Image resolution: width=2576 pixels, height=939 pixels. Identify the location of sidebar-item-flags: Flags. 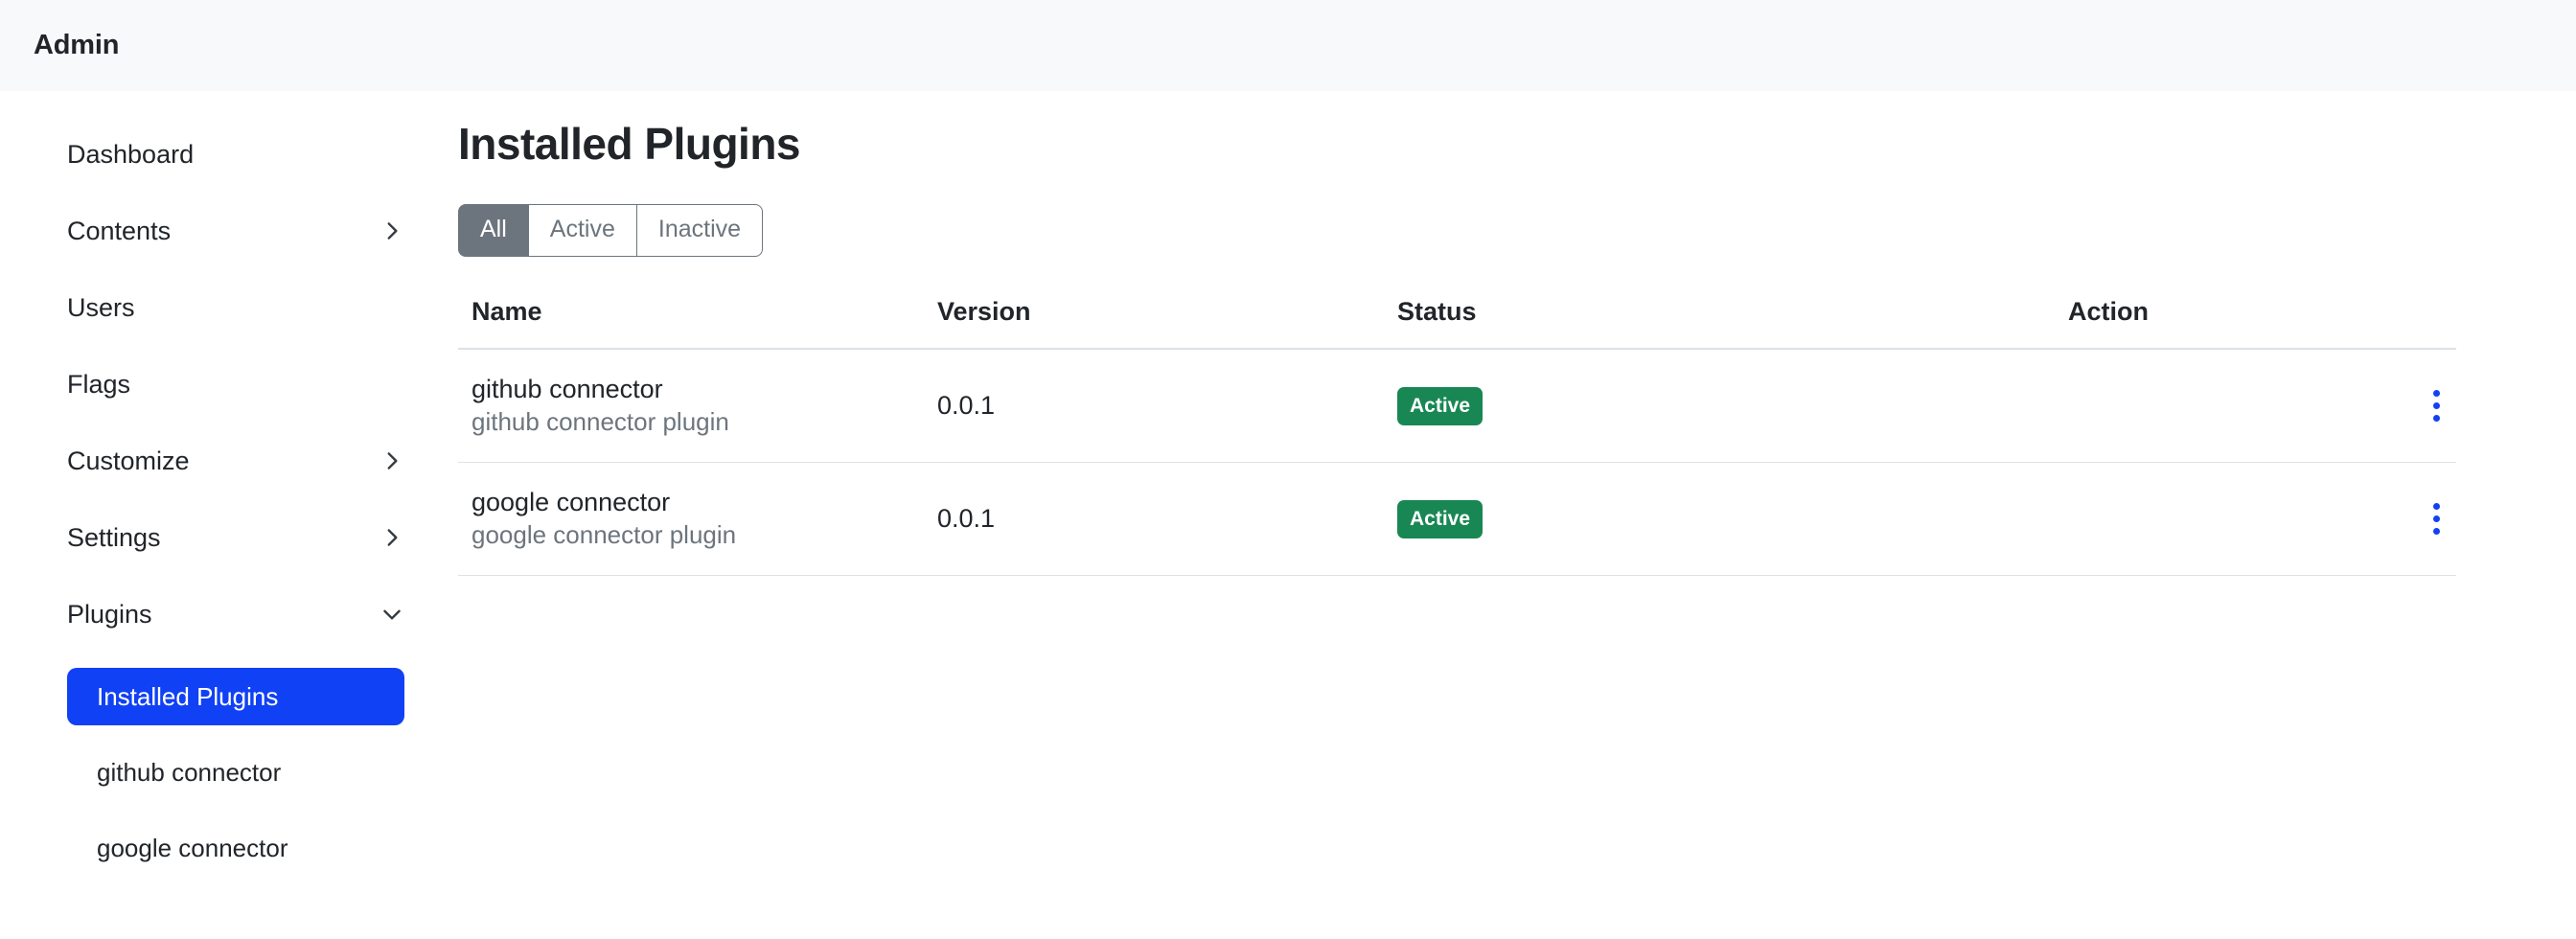
(229, 384).